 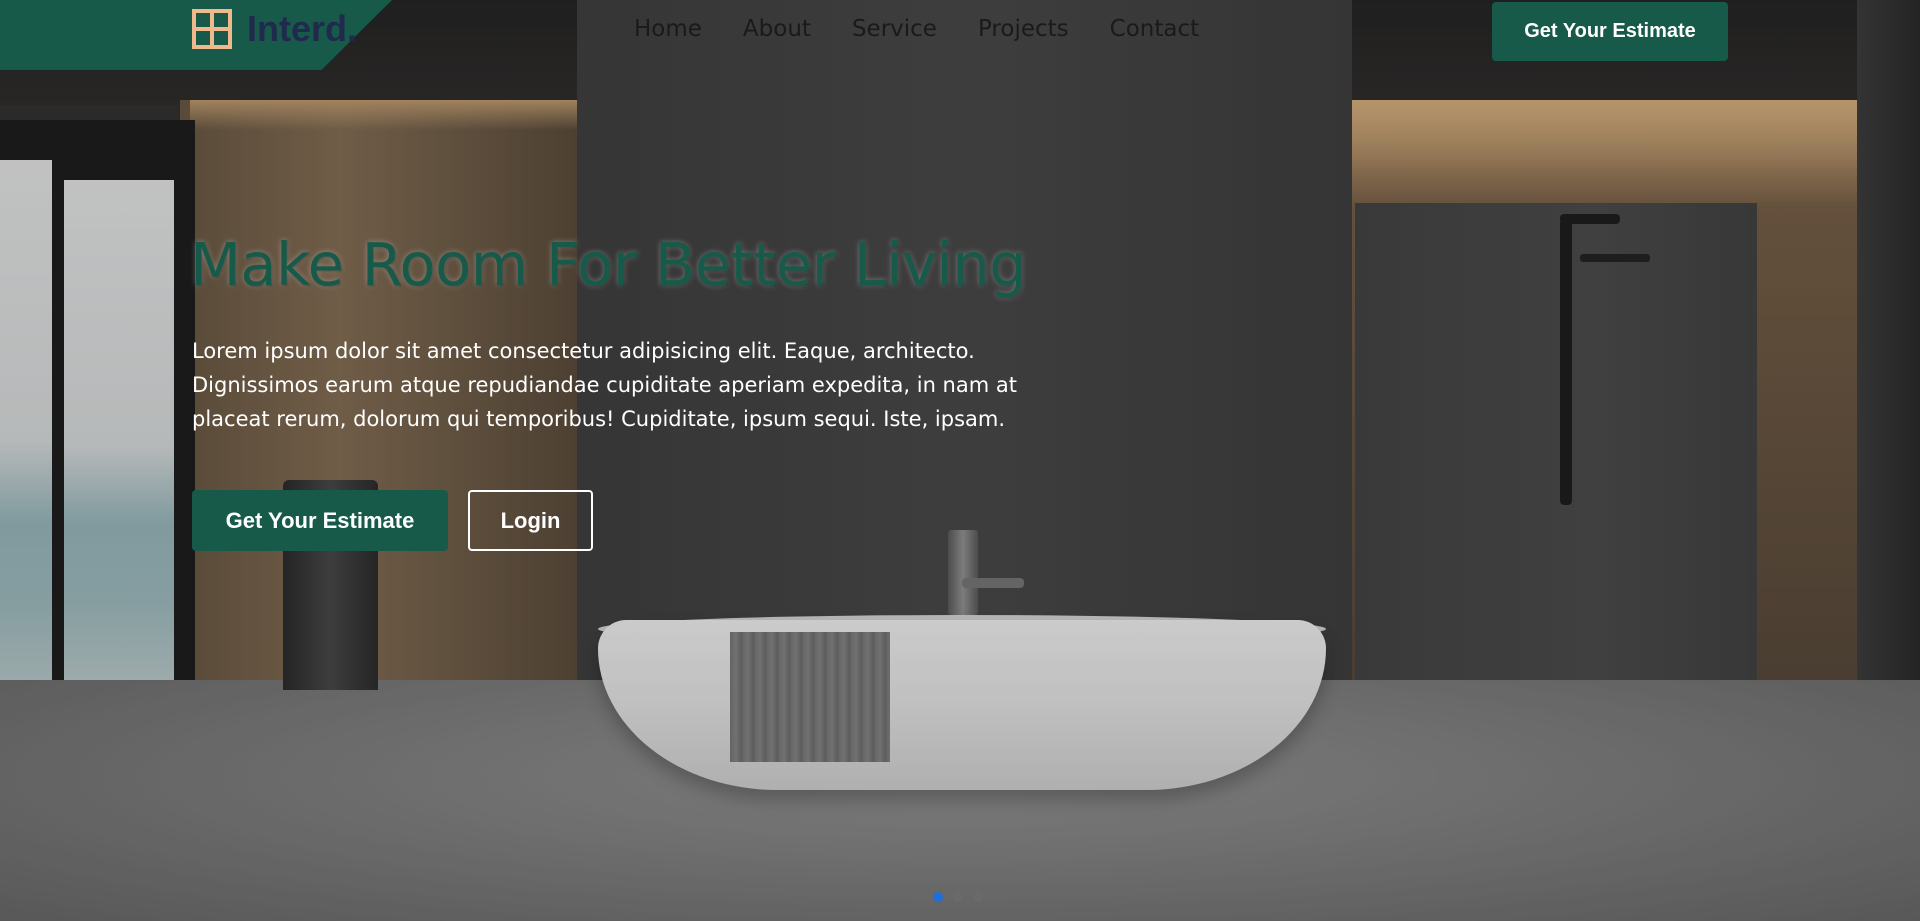 I want to click on nav-item-service: Service, so click(x=894, y=29).